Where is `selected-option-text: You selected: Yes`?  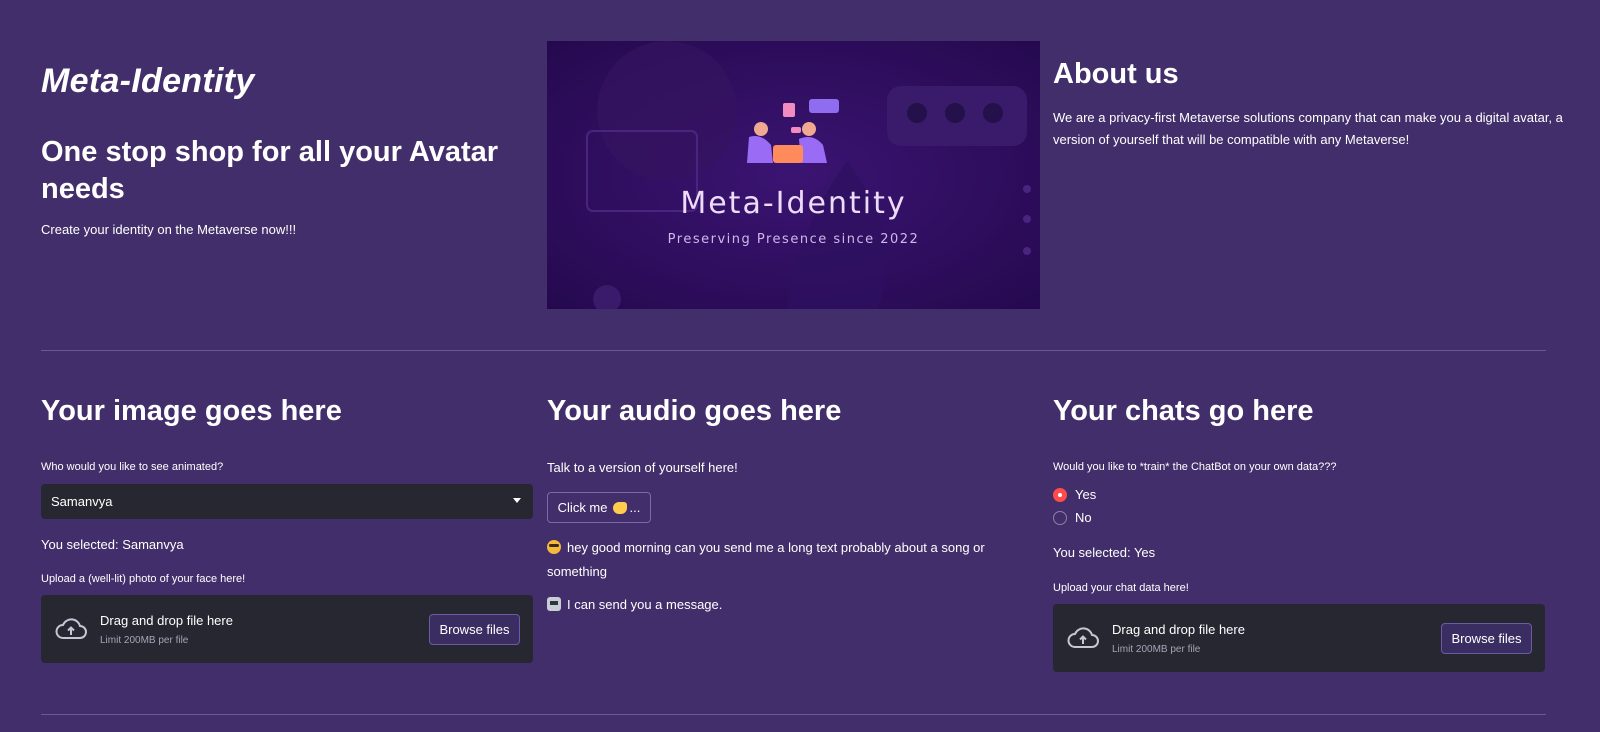 selected-option-text: You selected: Yes is located at coordinates (1104, 552).